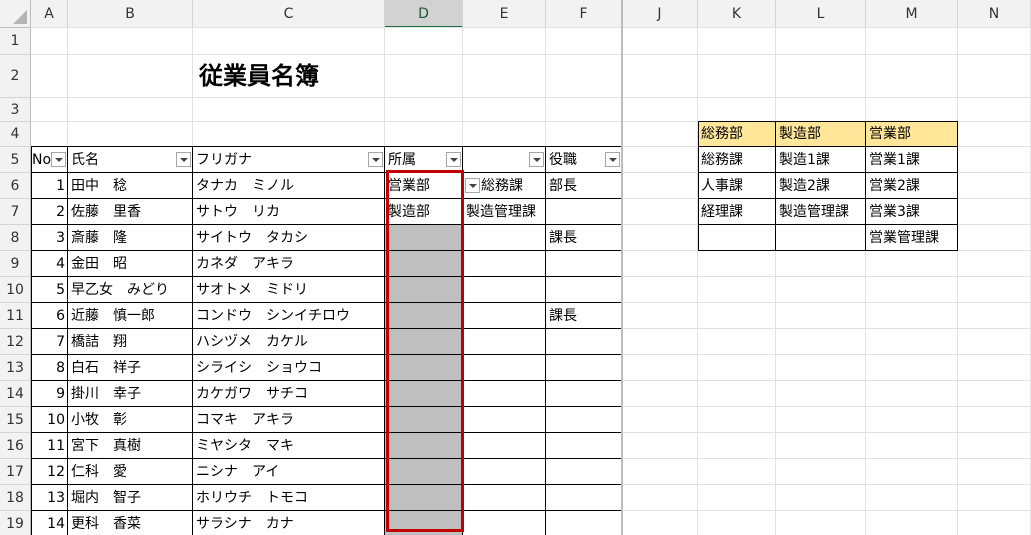  I want to click on employee-kana: カケガワ サチコ, so click(252, 394).